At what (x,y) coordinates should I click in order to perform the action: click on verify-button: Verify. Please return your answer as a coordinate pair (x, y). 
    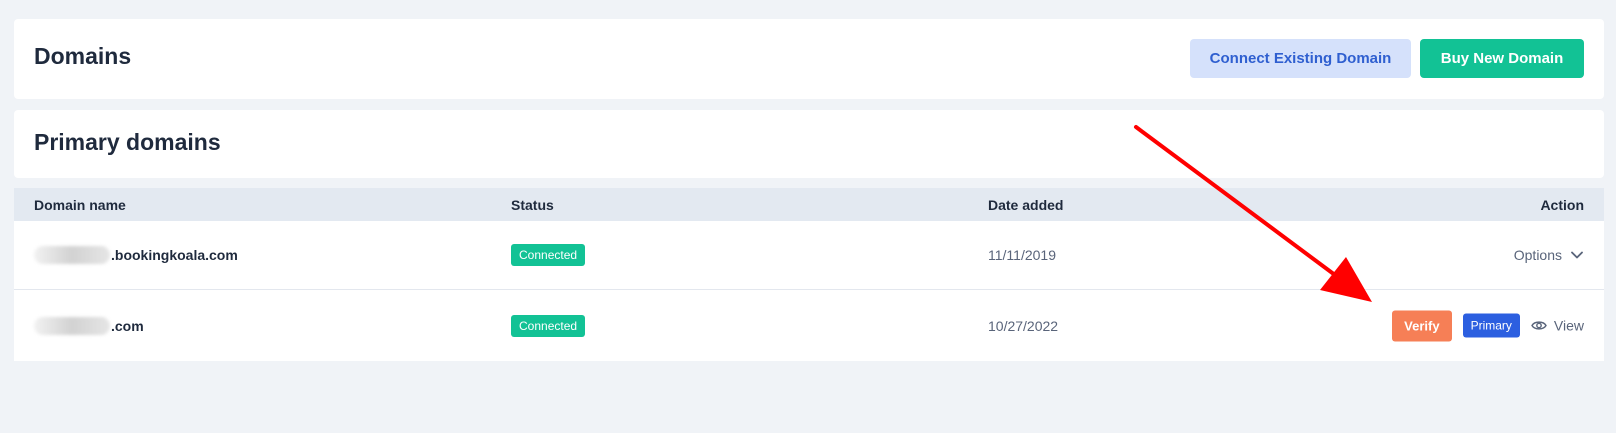
    Looking at the image, I should click on (1422, 325).